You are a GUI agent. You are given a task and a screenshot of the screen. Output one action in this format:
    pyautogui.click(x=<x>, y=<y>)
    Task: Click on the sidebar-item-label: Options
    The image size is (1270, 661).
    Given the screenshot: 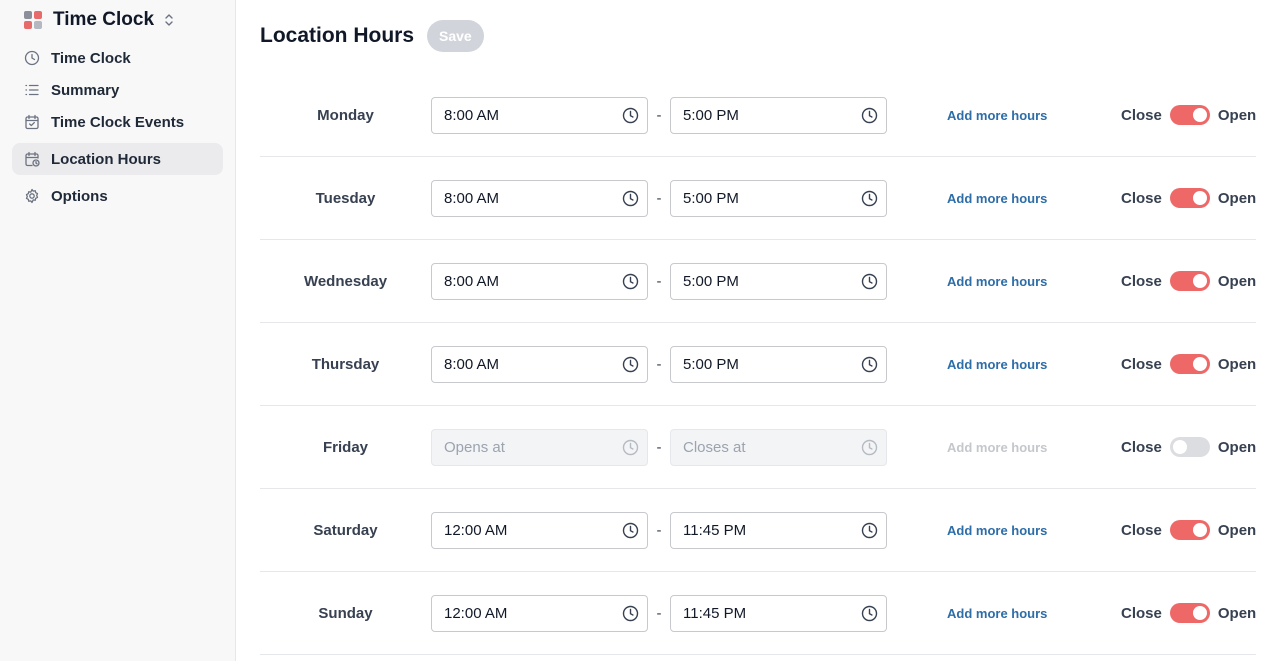 What is the action you would take?
    pyautogui.click(x=79, y=196)
    